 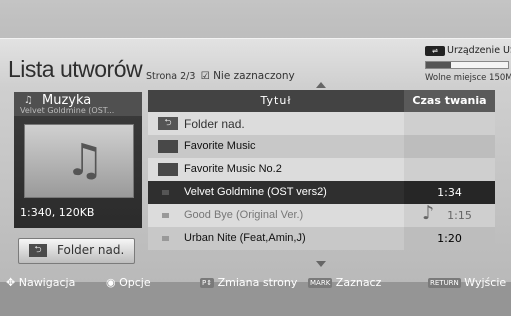 I want to click on list-item-parent-folder: ⮌ Folder nad., so click(x=321, y=123).